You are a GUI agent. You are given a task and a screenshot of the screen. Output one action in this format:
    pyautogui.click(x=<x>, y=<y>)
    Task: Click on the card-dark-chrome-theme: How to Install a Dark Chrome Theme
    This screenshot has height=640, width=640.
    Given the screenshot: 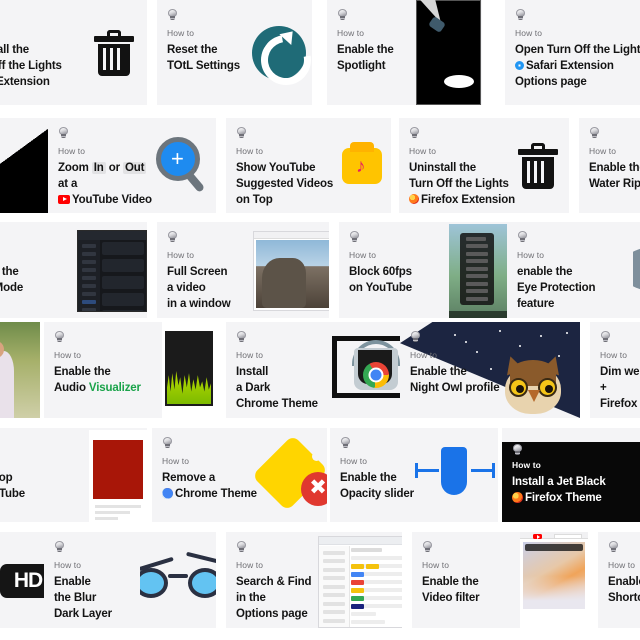 What is the action you would take?
    pyautogui.click(x=322, y=370)
    